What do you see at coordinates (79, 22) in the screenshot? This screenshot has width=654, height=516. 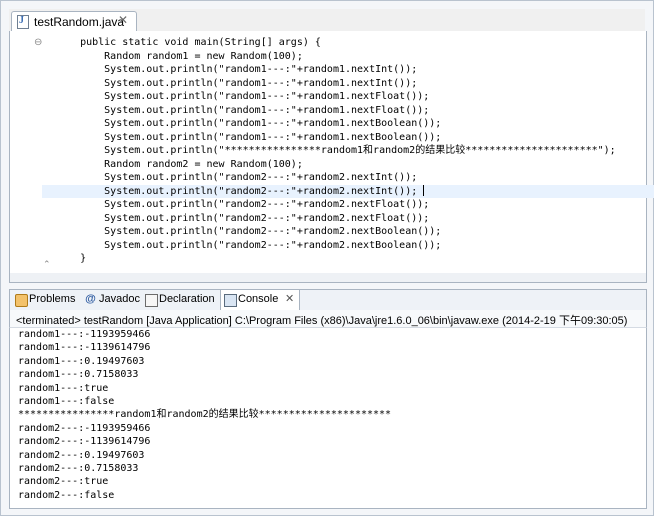 I see `editor-tab-label: testRandom.java` at bounding box center [79, 22].